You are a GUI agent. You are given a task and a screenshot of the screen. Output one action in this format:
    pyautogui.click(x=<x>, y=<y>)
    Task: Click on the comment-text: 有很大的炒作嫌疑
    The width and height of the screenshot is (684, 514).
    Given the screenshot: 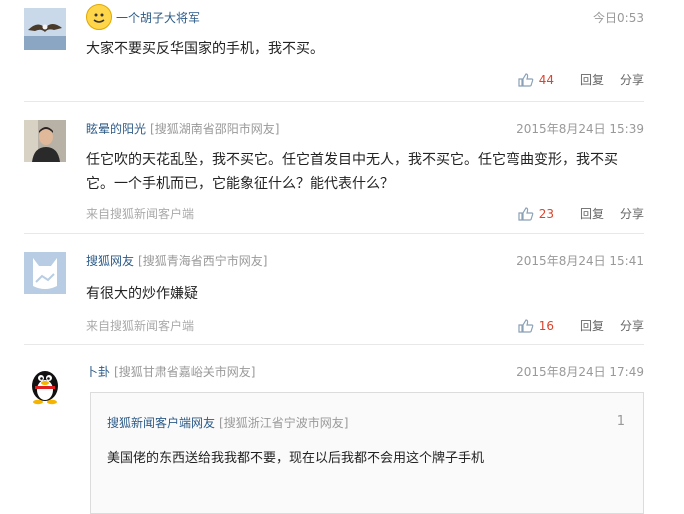 What is the action you would take?
    pyautogui.click(x=142, y=294)
    